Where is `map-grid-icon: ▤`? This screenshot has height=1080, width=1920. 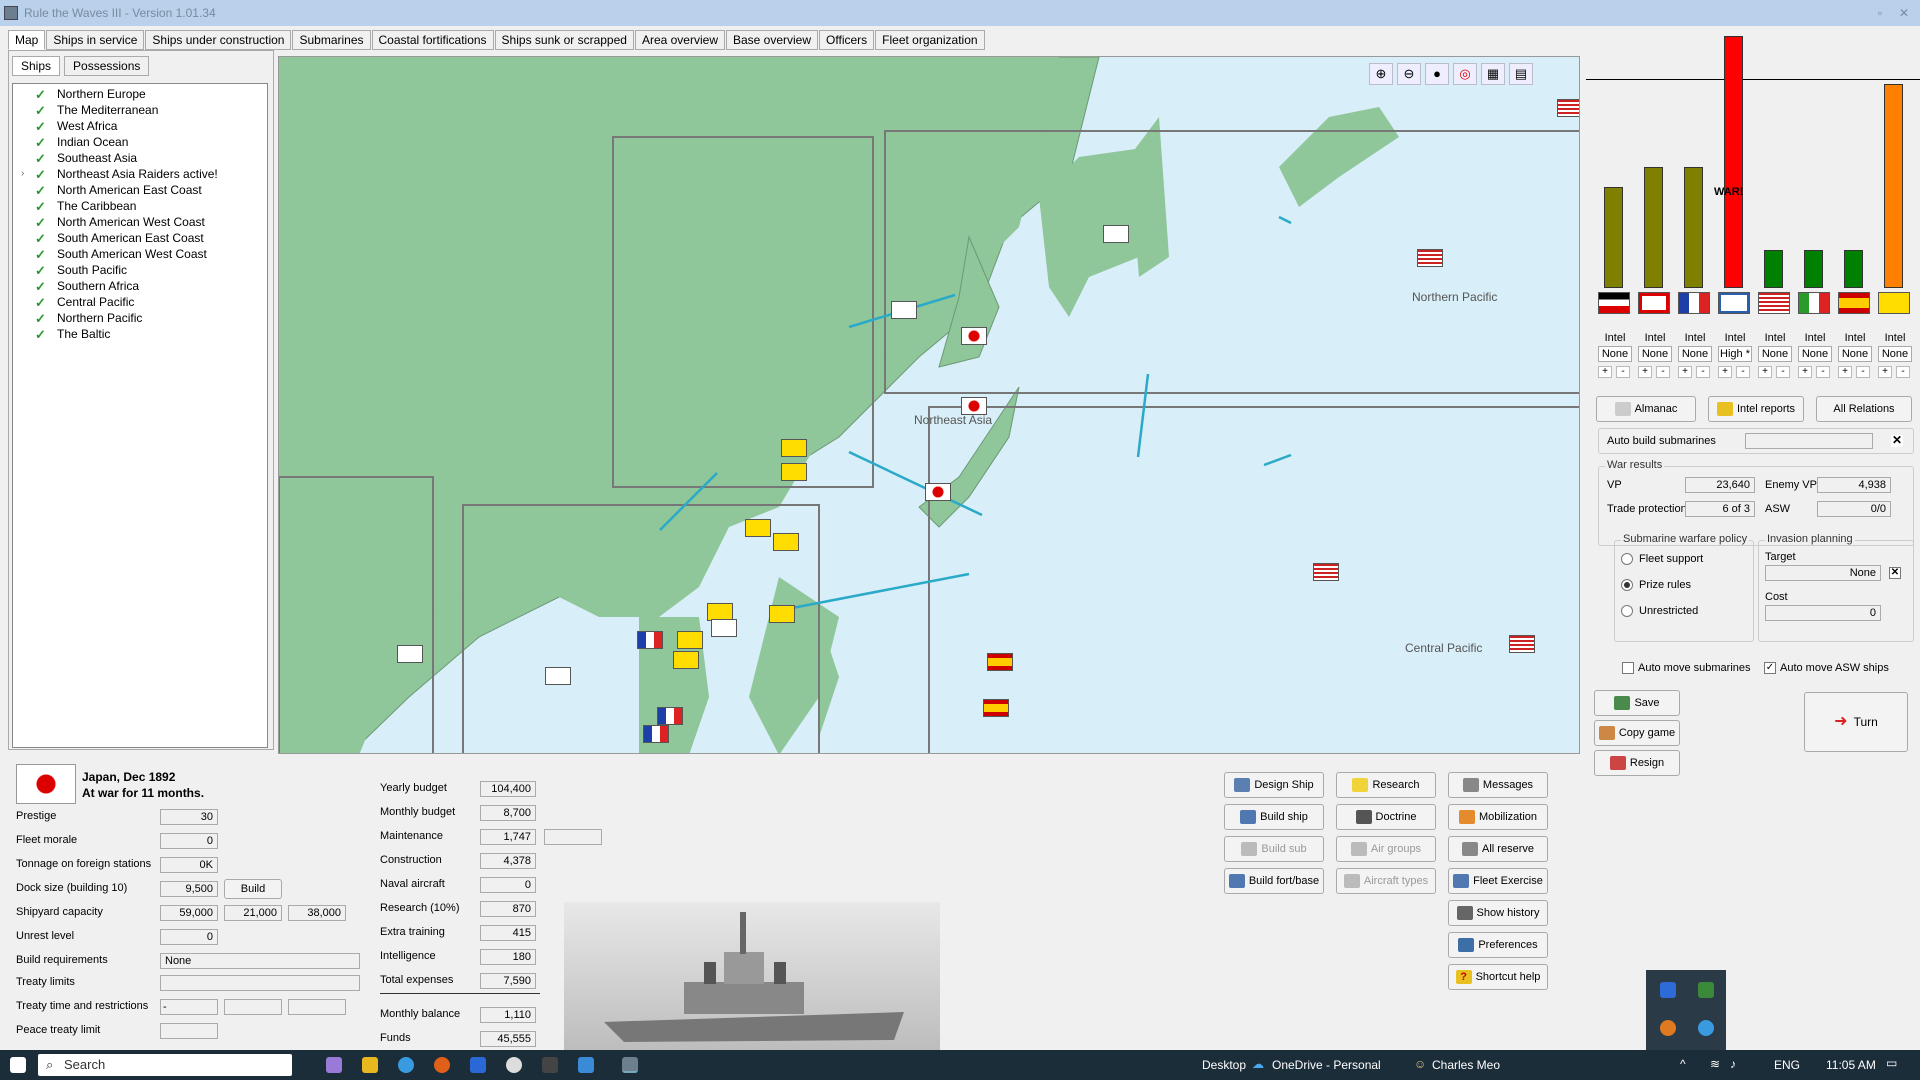
map-grid-icon: ▤ is located at coordinates (1521, 74).